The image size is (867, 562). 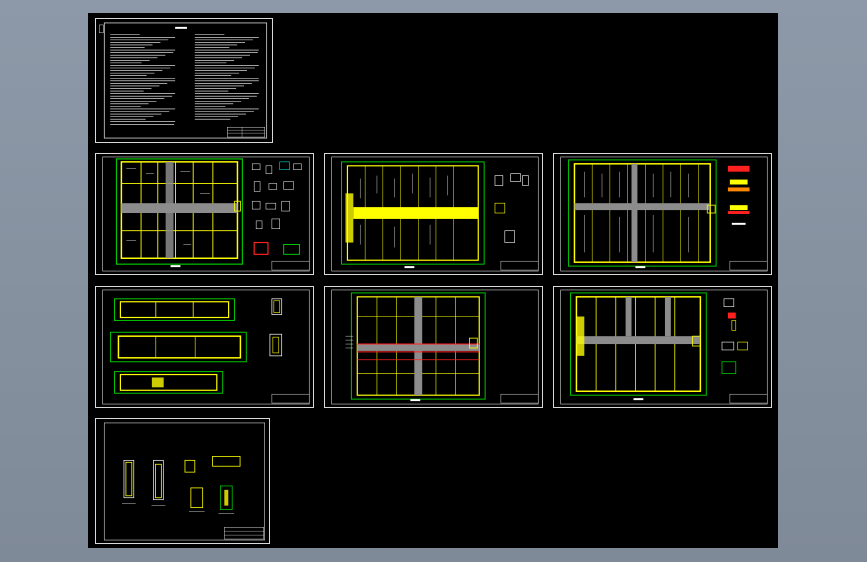 I want to click on sheet-detail-drawings, so click(x=182, y=481).